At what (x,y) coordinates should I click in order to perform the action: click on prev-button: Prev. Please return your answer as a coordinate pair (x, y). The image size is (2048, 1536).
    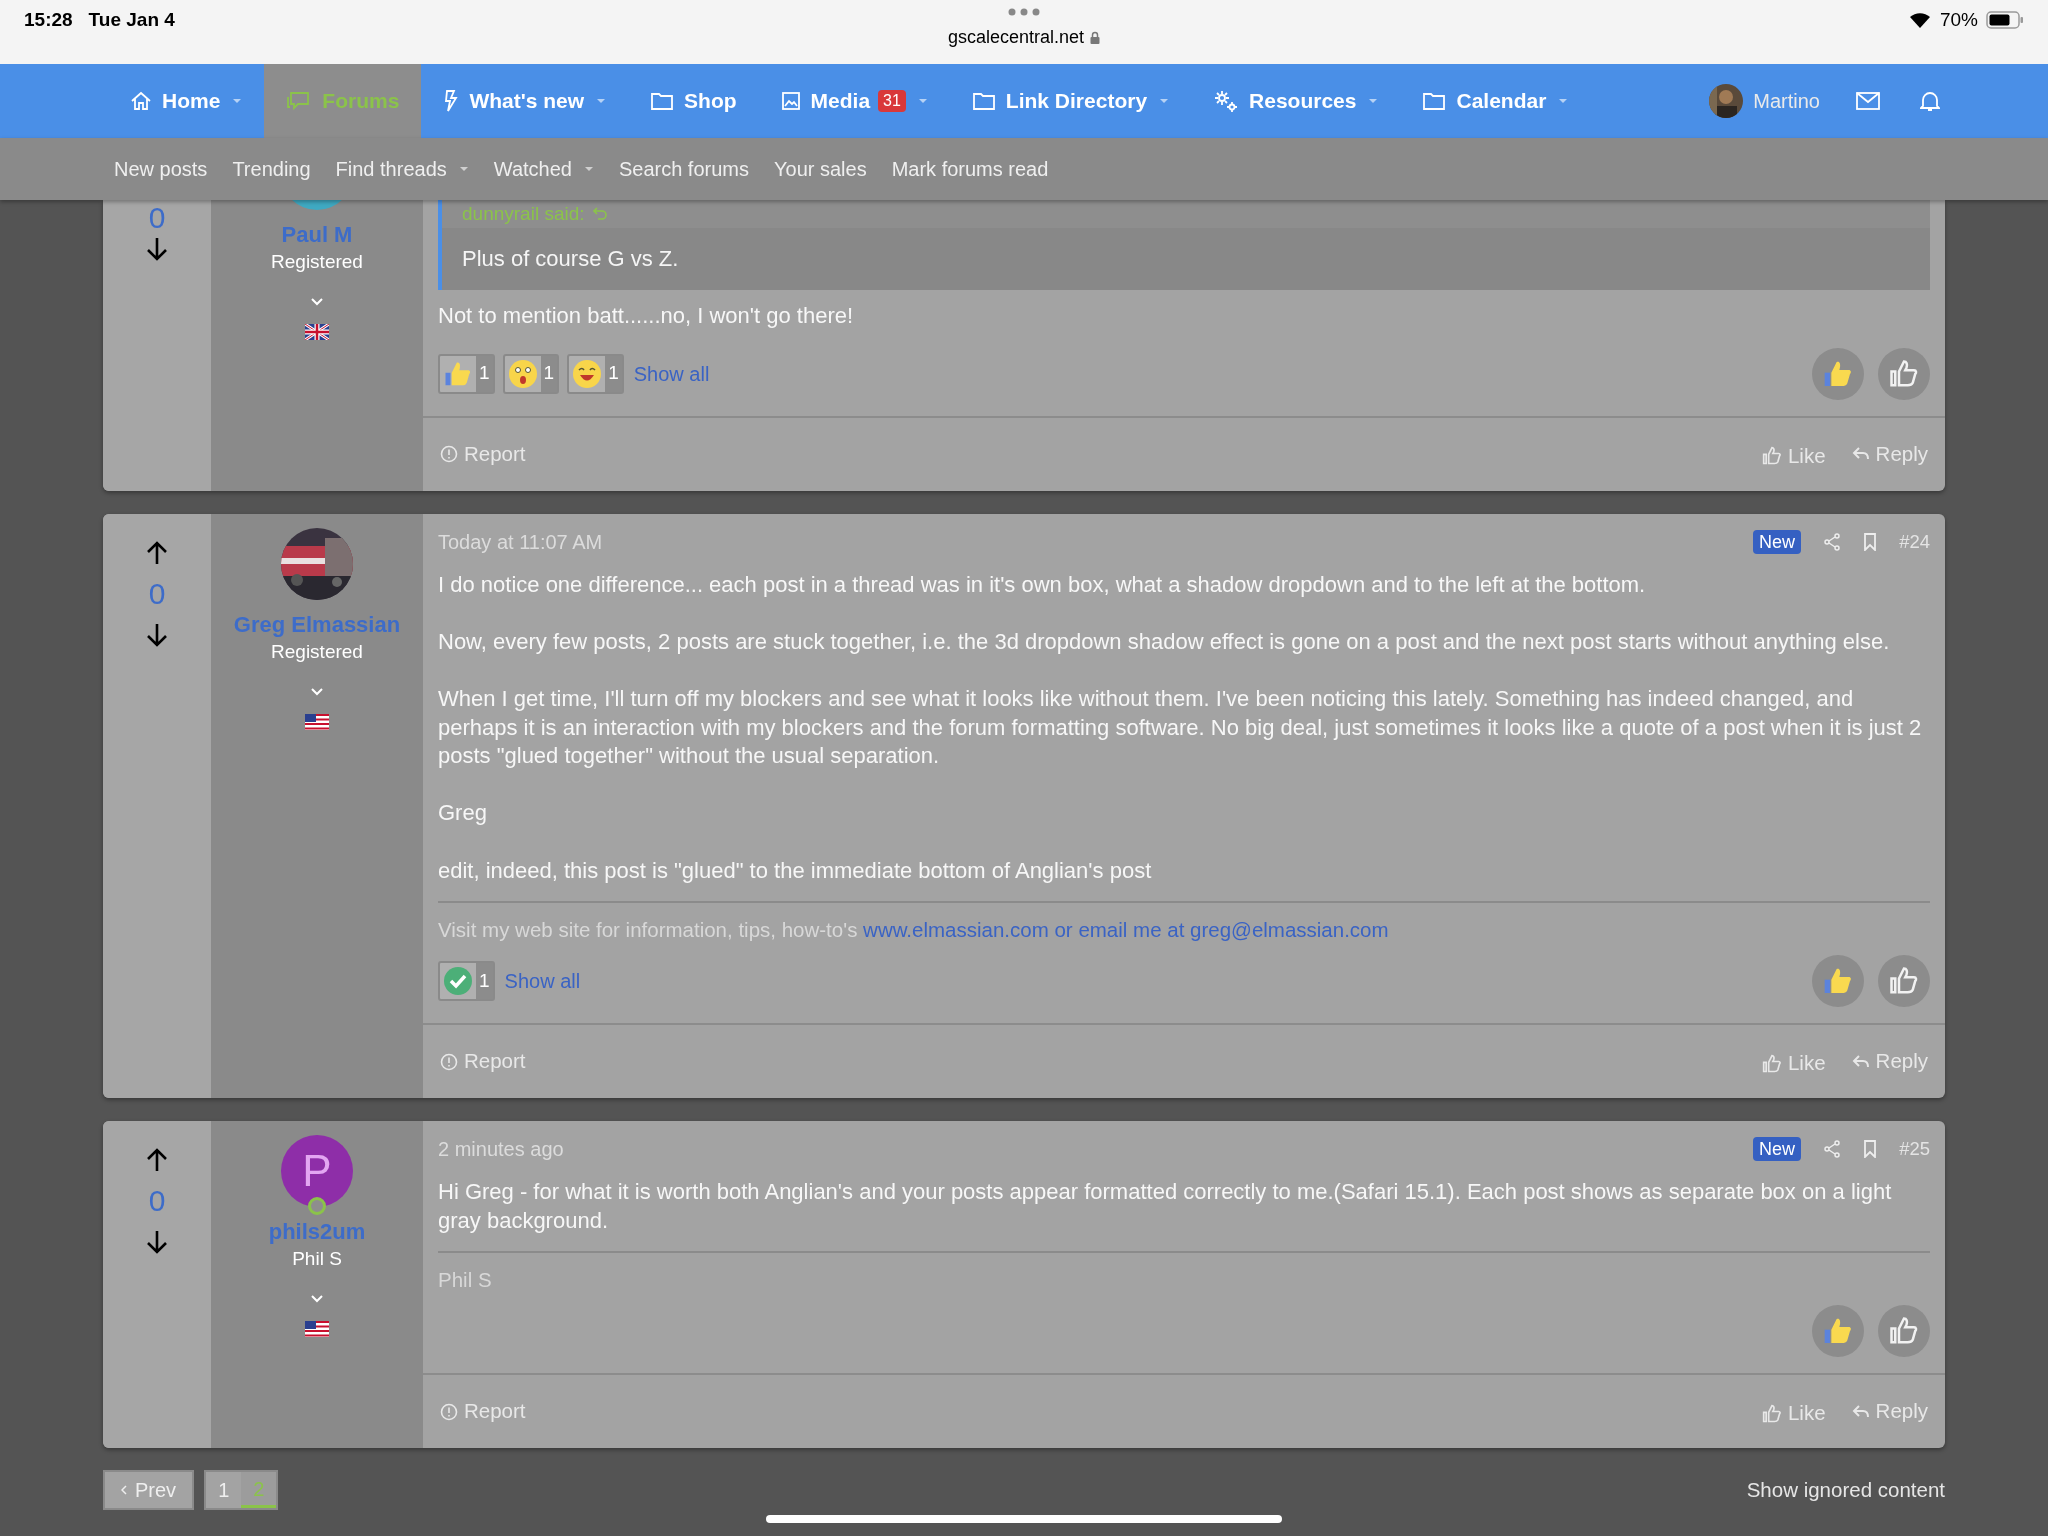
    Looking at the image, I should click on (149, 1490).